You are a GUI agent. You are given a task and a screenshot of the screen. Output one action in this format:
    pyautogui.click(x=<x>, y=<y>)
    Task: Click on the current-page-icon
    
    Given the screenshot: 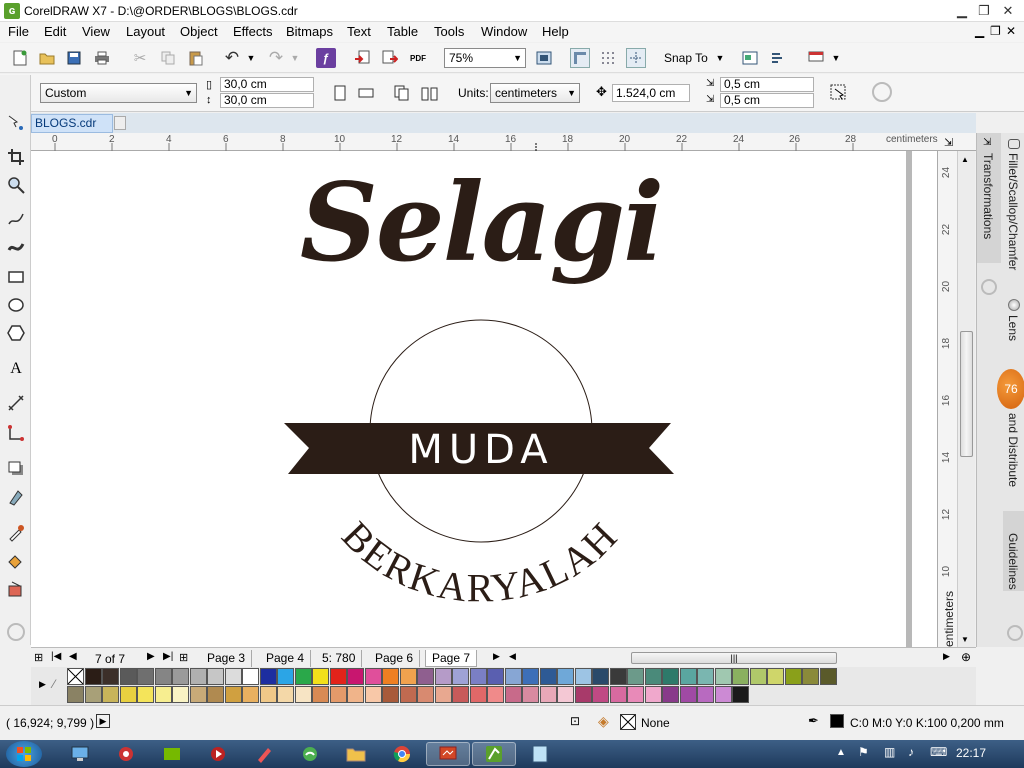 What is the action you would take?
    pyautogui.click(x=430, y=93)
    